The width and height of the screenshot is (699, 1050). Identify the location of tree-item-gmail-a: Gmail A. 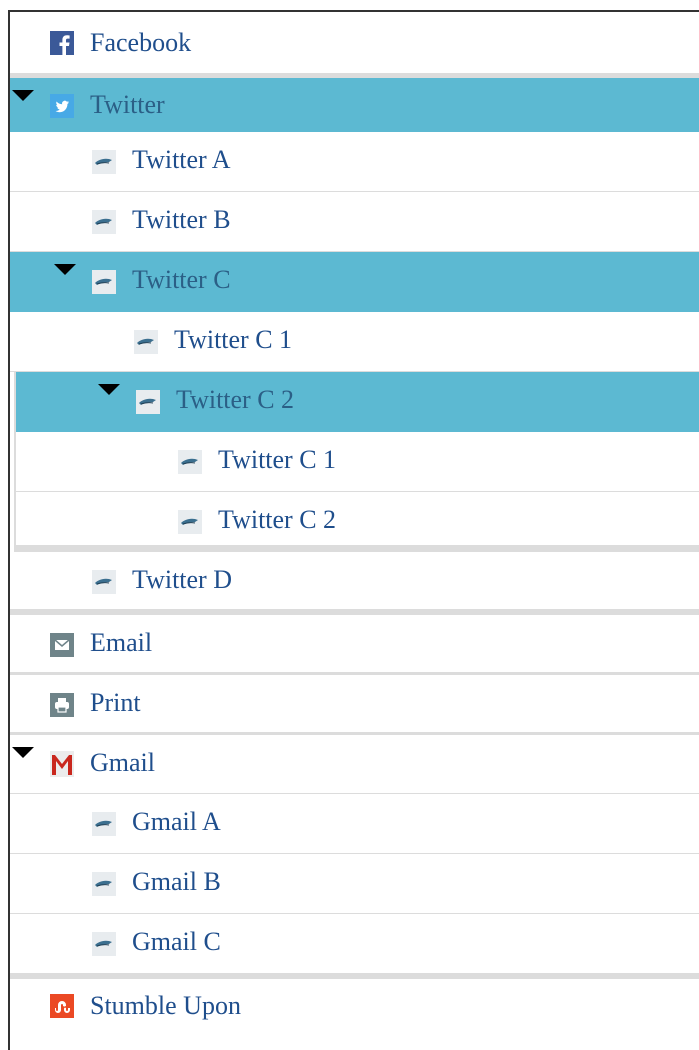
(354, 824).